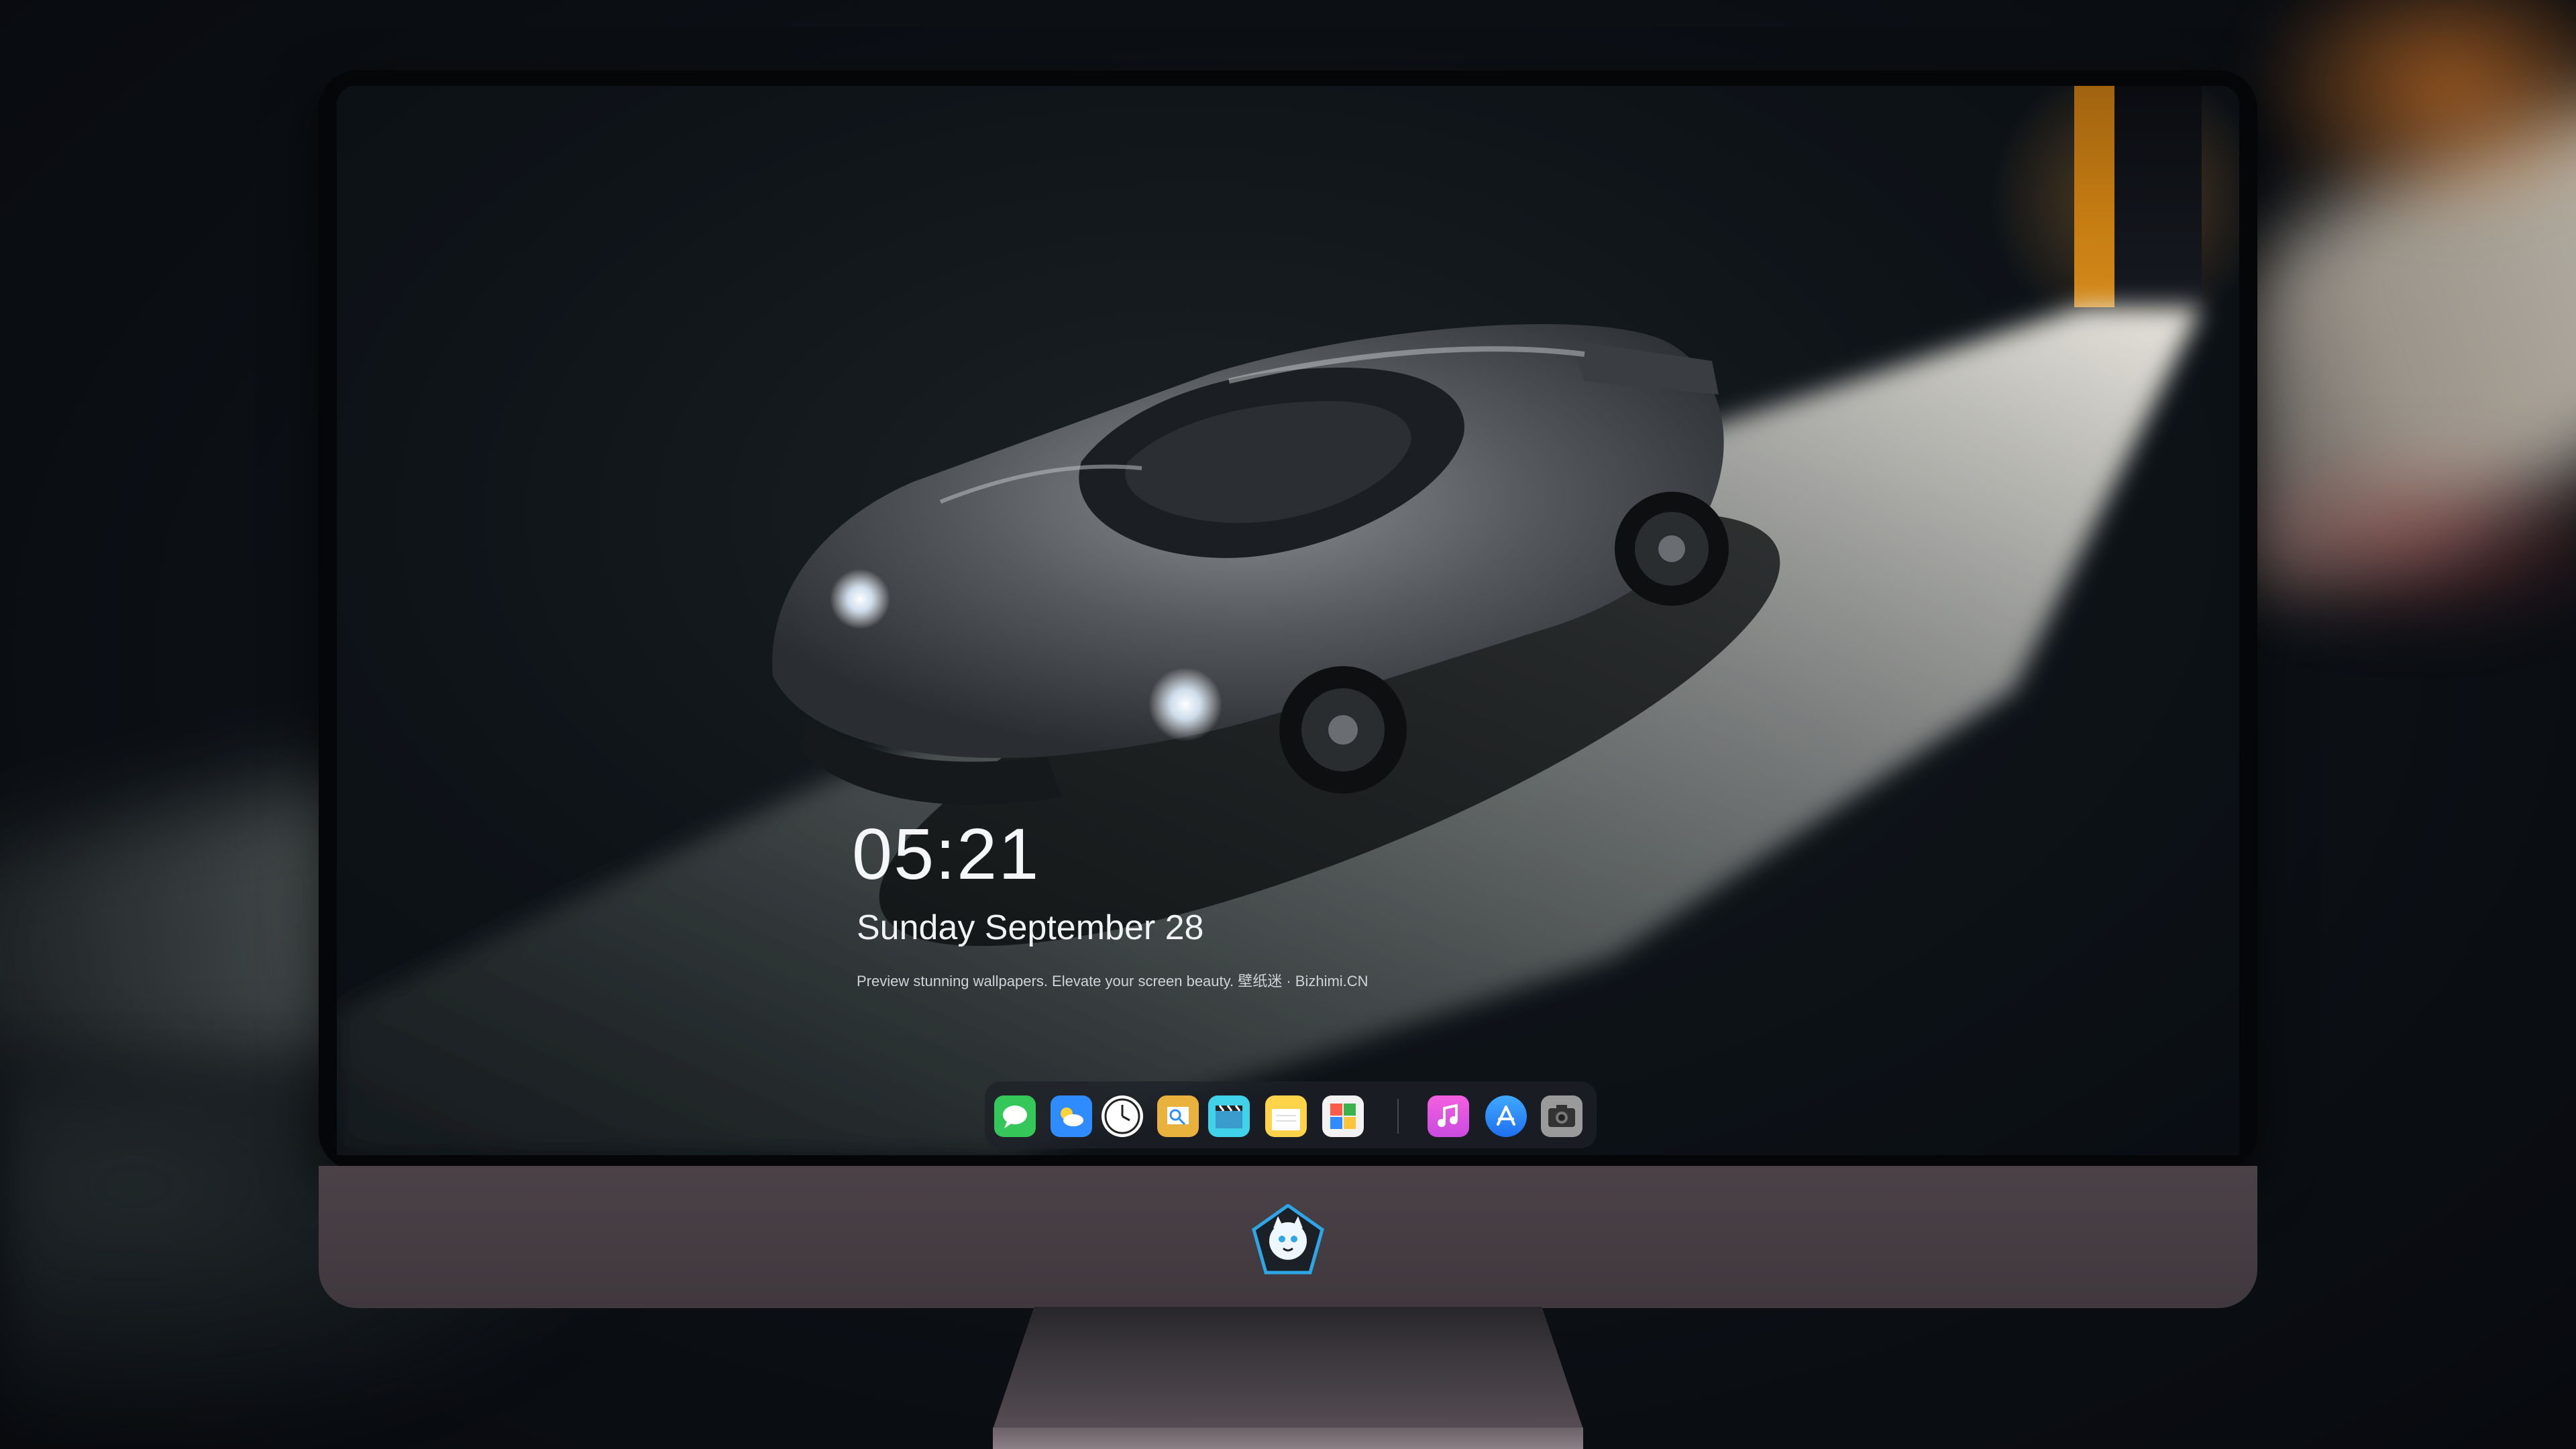  What do you see at coordinates (1122, 1116) in the screenshot?
I see `clock-icon` at bounding box center [1122, 1116].